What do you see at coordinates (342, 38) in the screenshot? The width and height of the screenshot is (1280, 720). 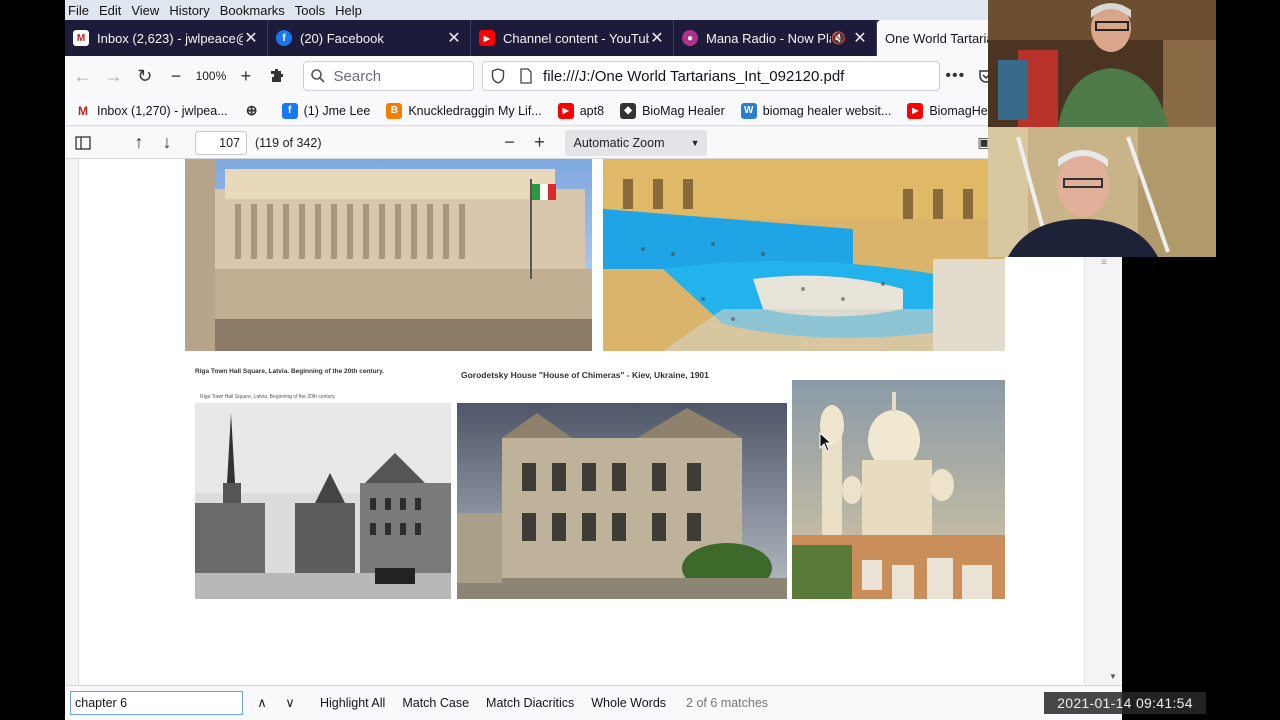 I see `tab-title: (20) Facebook` at bounding box center [342, 38].